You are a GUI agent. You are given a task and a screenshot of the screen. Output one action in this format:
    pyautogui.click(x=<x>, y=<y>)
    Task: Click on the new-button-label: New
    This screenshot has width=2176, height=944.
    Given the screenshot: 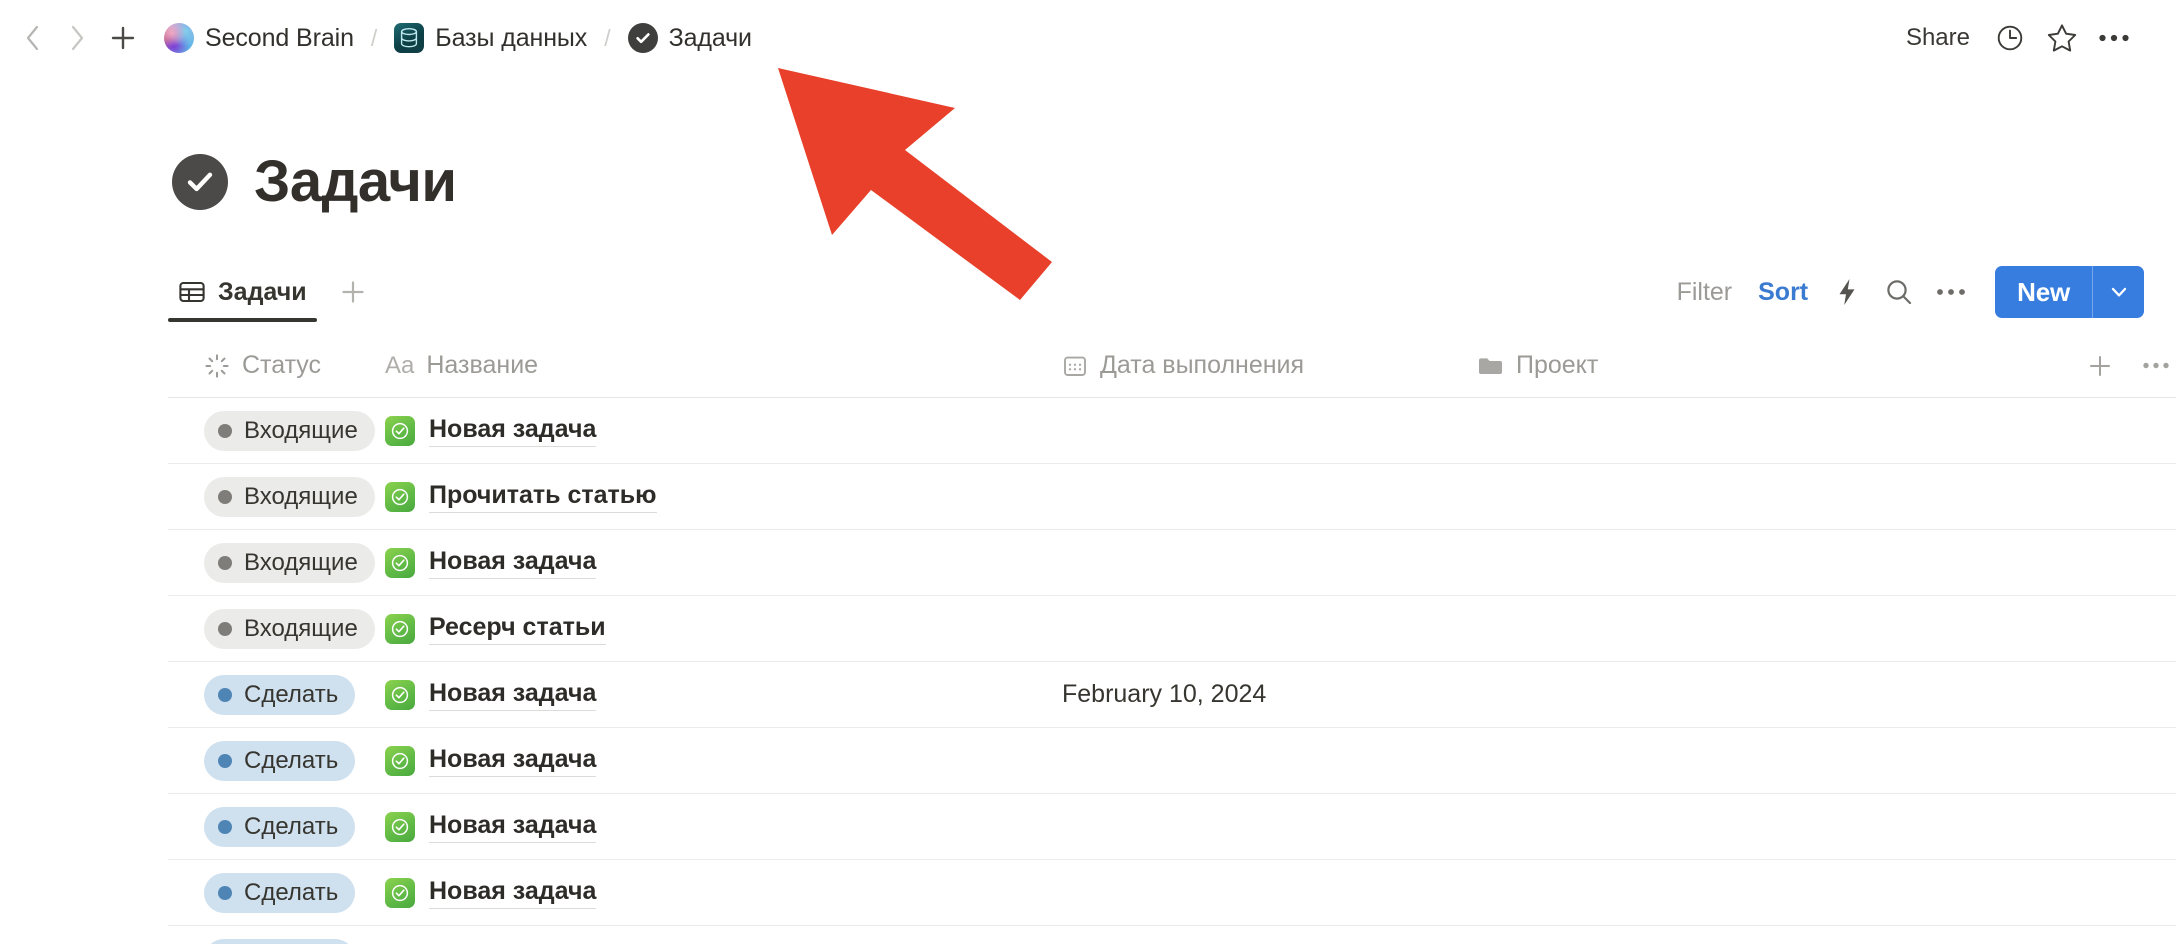 What is the action you would take?
    pyautogui.click(x=2043, y=292)
    